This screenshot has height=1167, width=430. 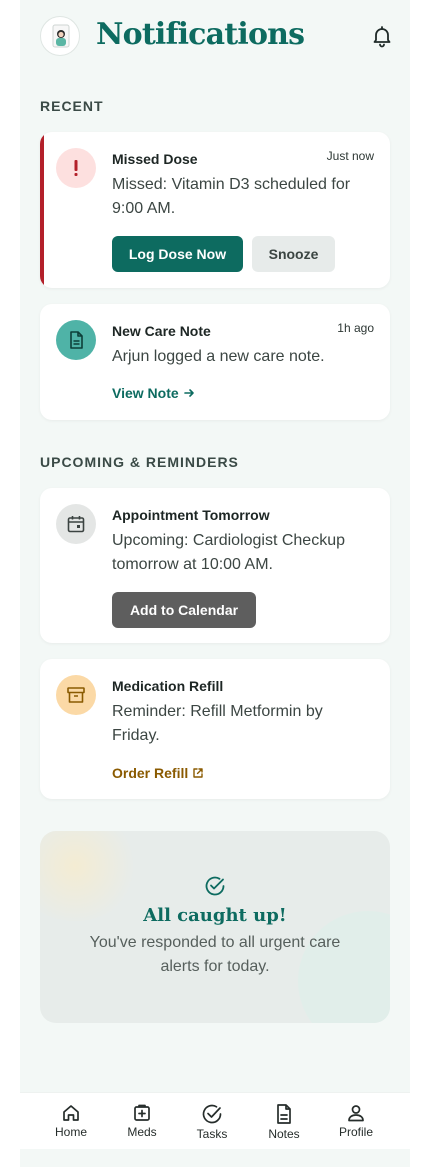 What do you see at coordinates (355, 1132) in the screenshot?
I see `nav-label: Profile` at bounding box center [355, 1132].